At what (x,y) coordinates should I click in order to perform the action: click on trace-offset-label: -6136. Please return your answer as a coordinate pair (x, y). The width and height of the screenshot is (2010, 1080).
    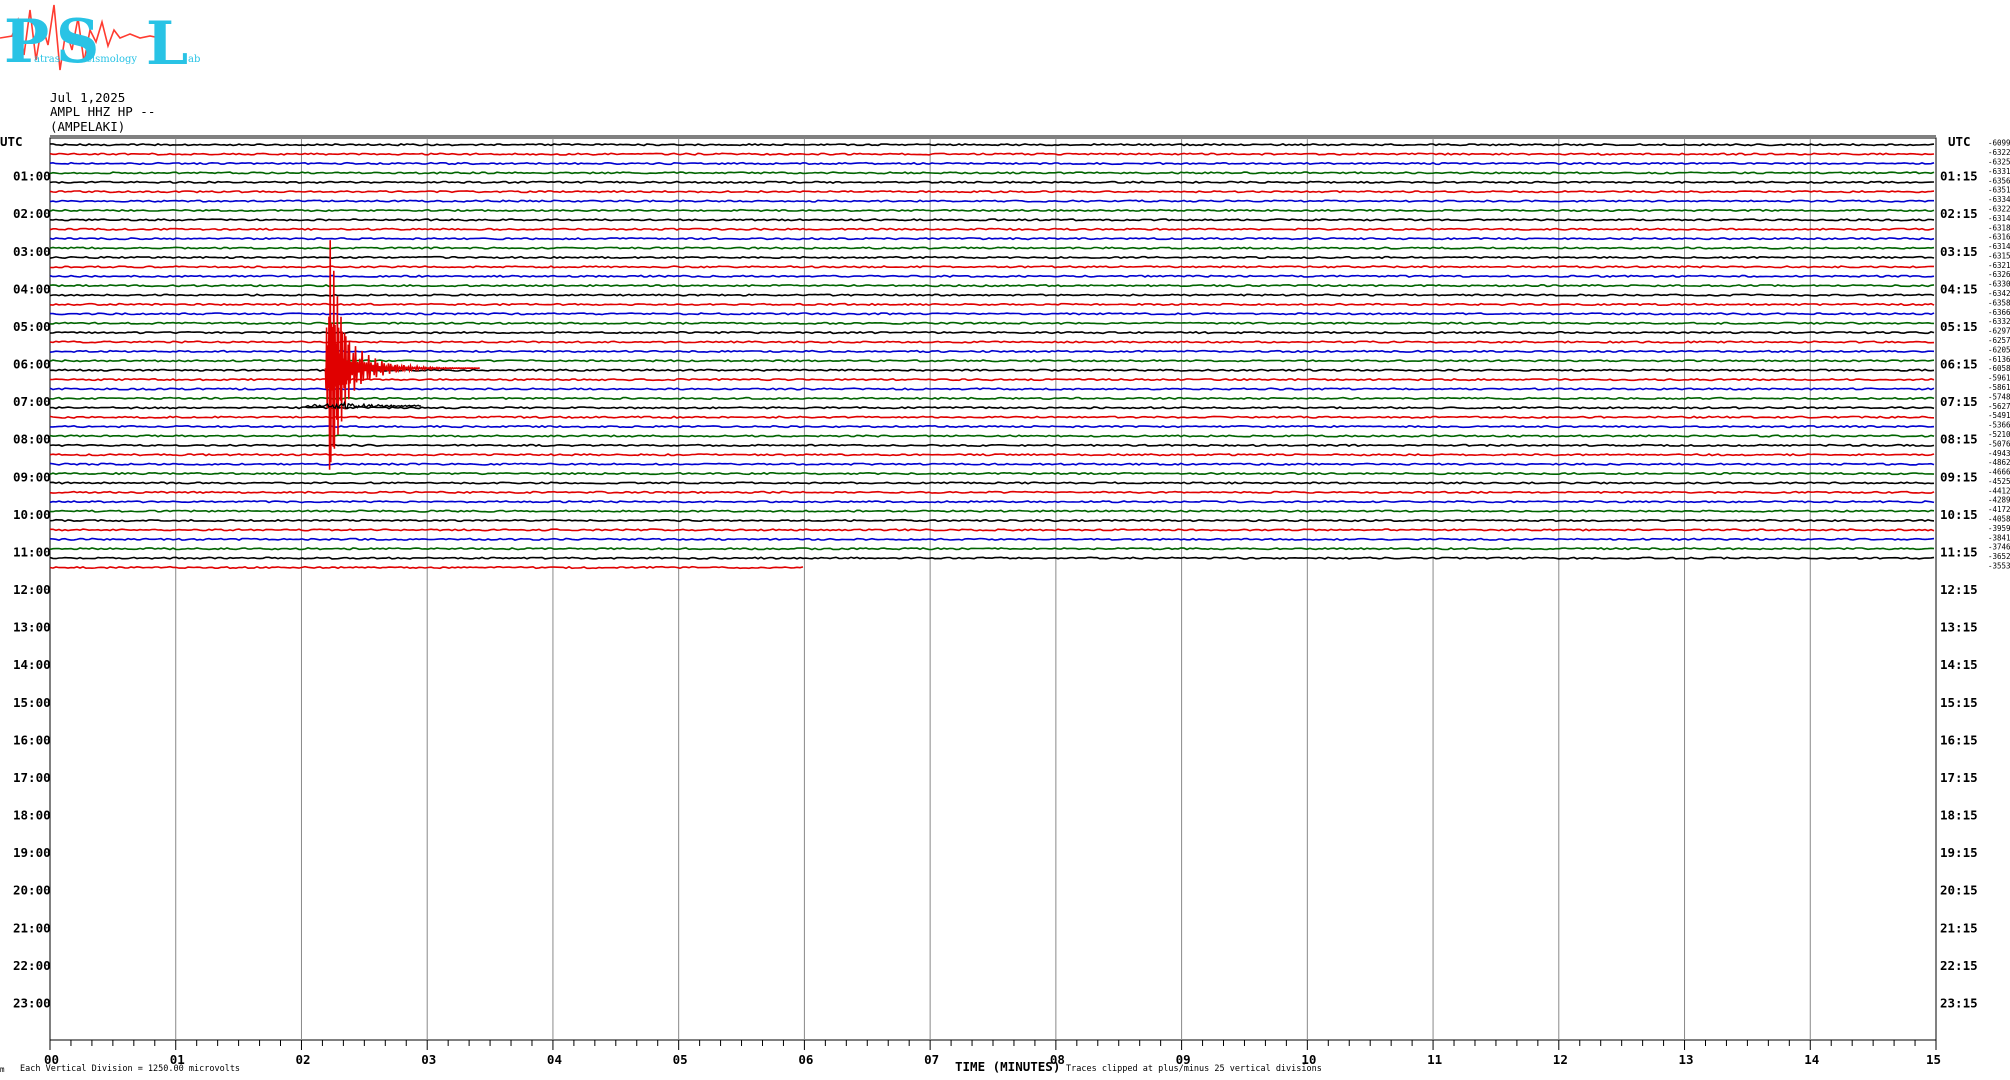
    Looking at the image, I should click on (1999, 359).